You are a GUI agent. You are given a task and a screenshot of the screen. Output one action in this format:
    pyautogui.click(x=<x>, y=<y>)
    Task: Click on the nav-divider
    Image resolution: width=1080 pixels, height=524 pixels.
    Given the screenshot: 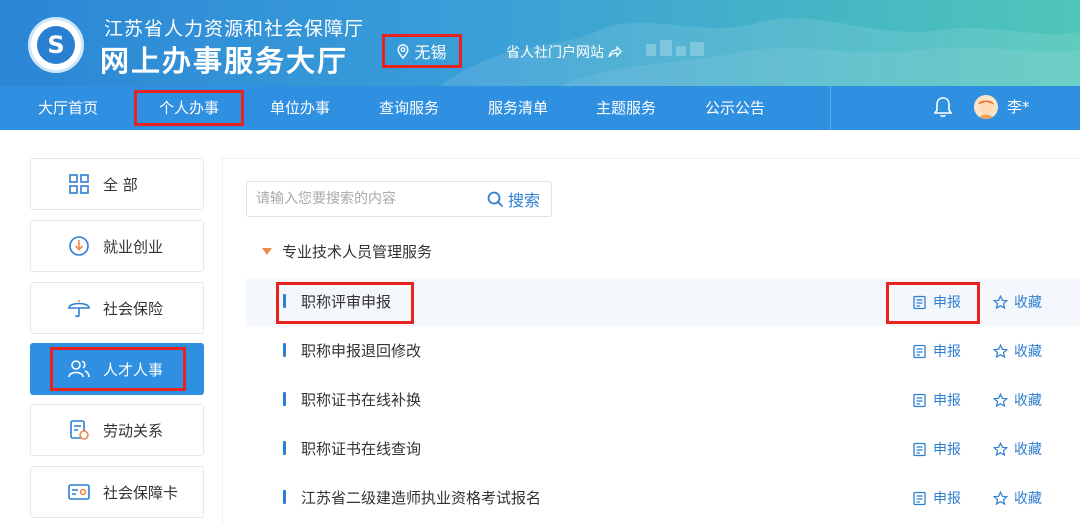 What is the action you would take?
    pyautogui.click(x=830, y=108)
    